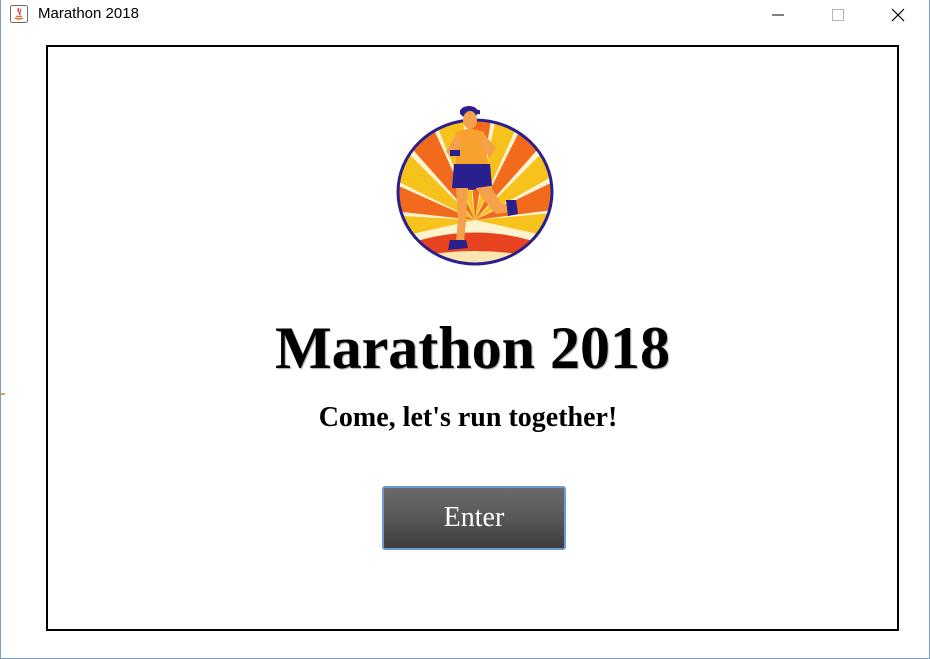  I want to click on java-icon, so click(19, 14).